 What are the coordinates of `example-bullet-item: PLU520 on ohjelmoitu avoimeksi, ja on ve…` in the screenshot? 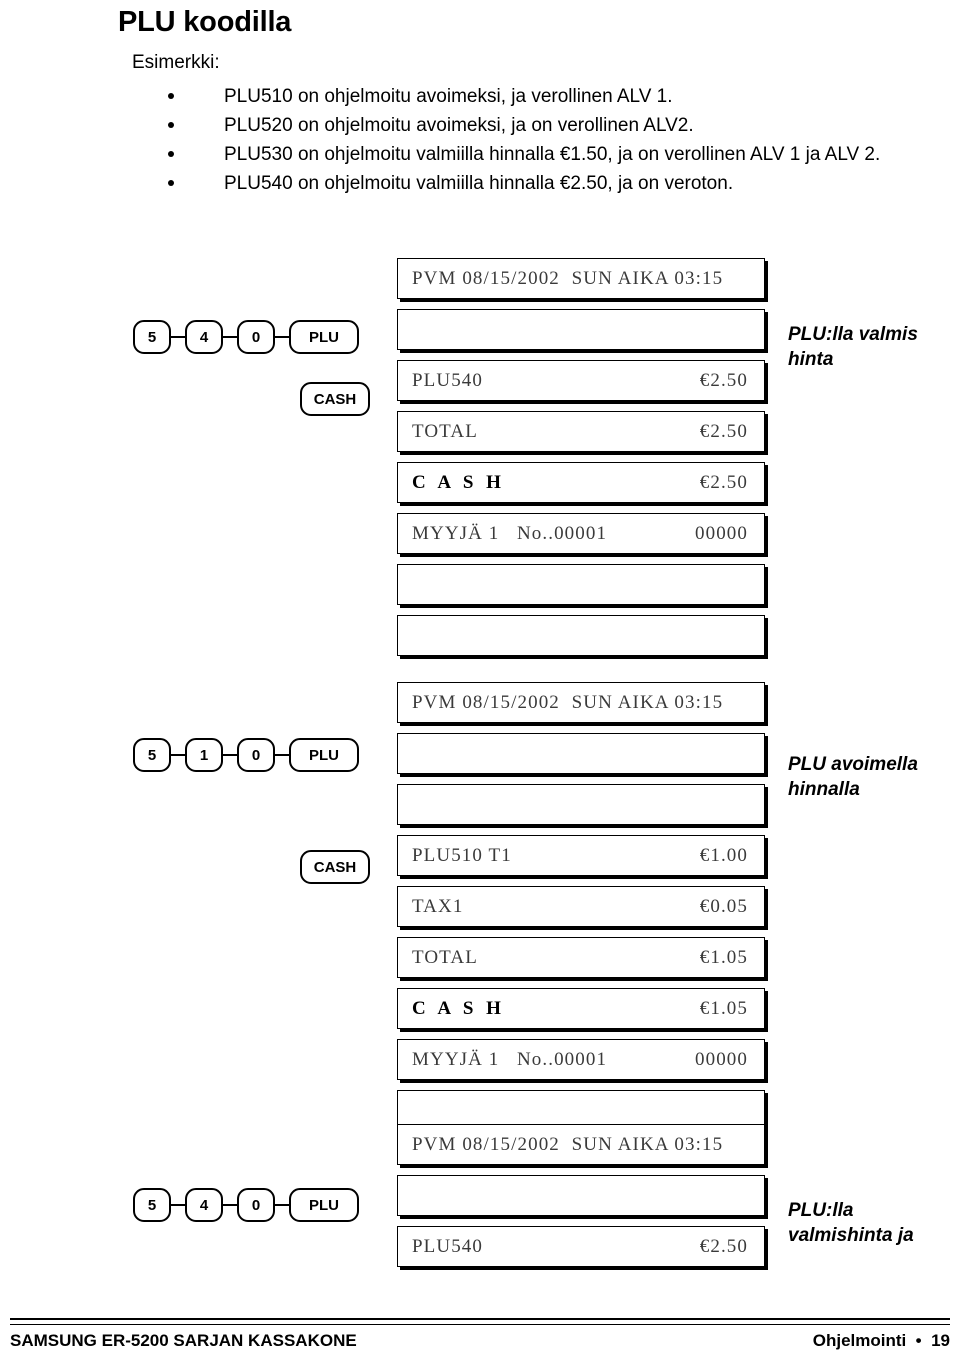 It's located at (553, 125).